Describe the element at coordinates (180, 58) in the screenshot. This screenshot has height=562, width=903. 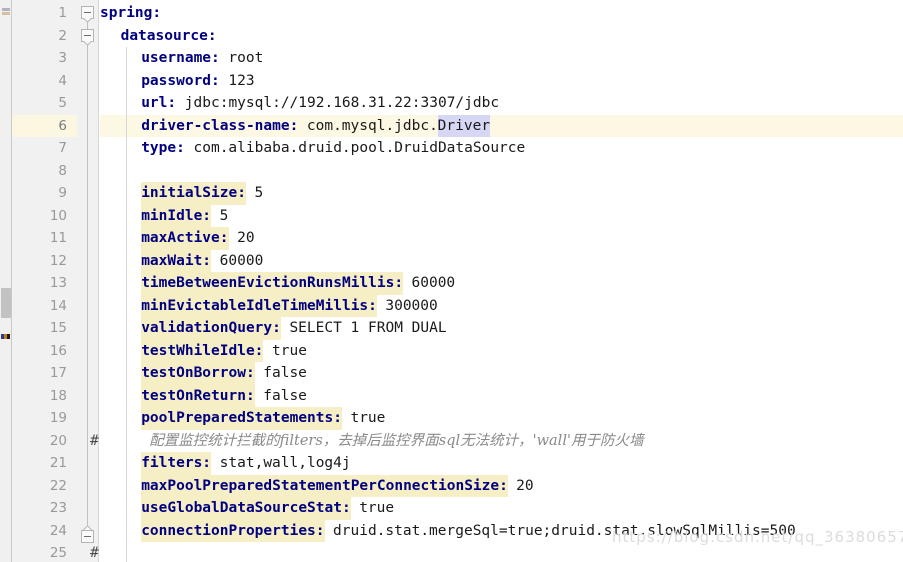
I see `yaml-key: username:` at that location.